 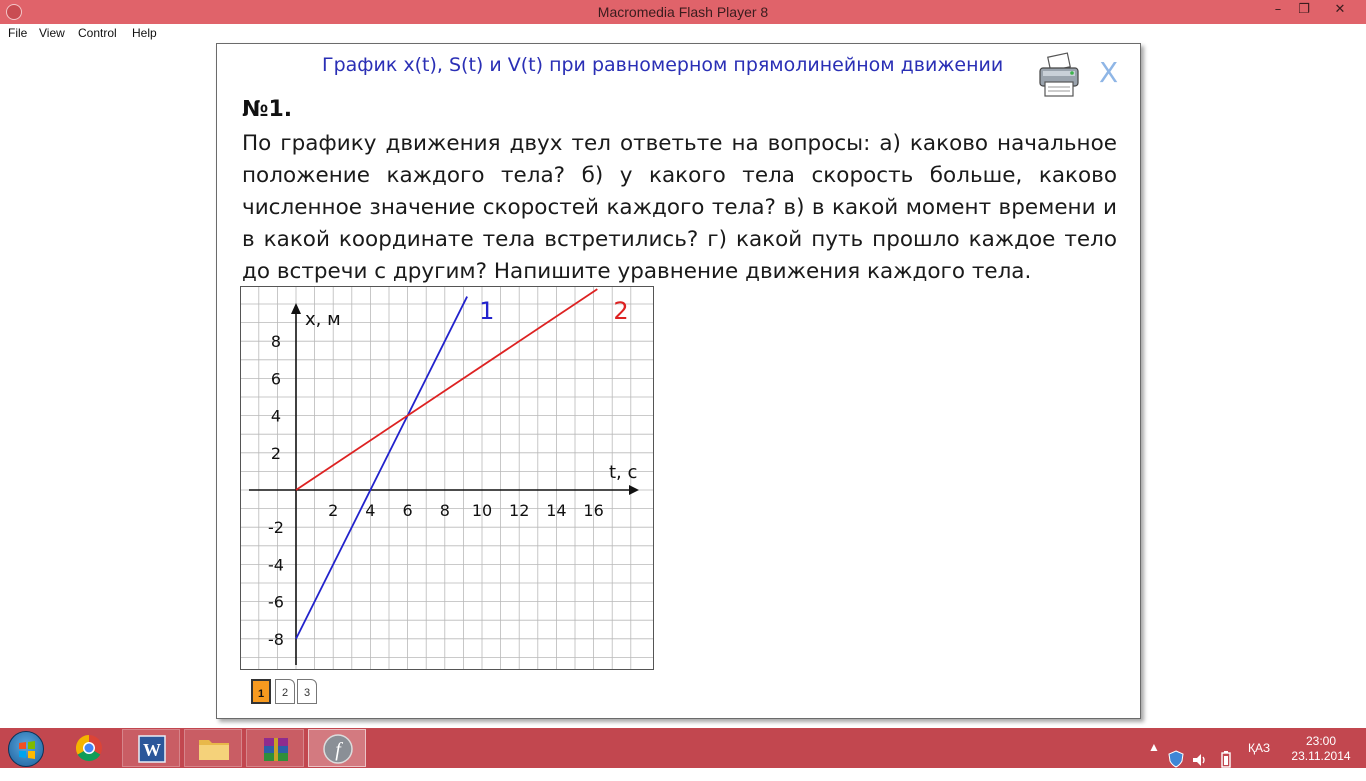 I want to click on menu-help: Help, so click(x=144, y=33).